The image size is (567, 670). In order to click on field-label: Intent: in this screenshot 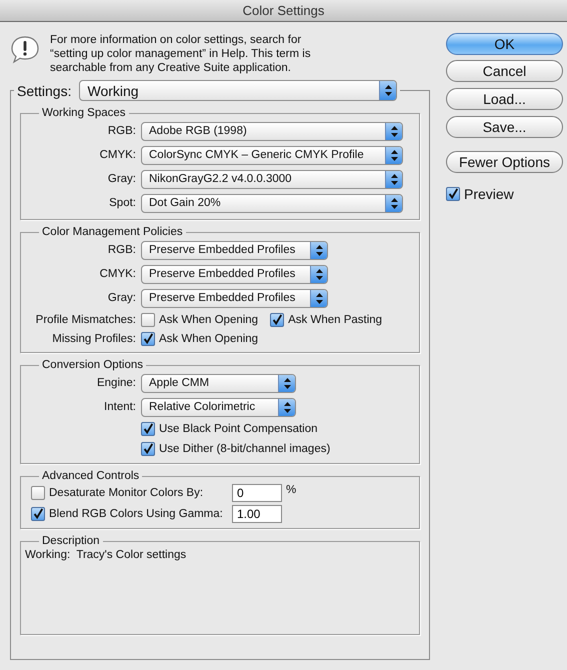, I will do `click(119, 407)`.